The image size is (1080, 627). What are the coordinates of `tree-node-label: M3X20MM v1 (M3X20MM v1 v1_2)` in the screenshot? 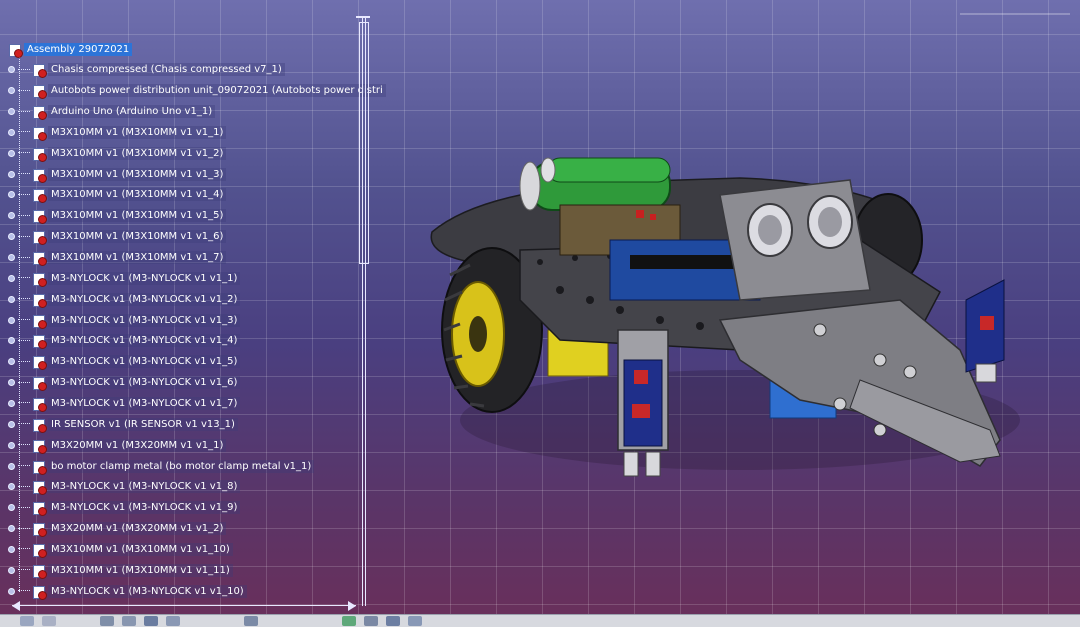 It's located at (137, 529).